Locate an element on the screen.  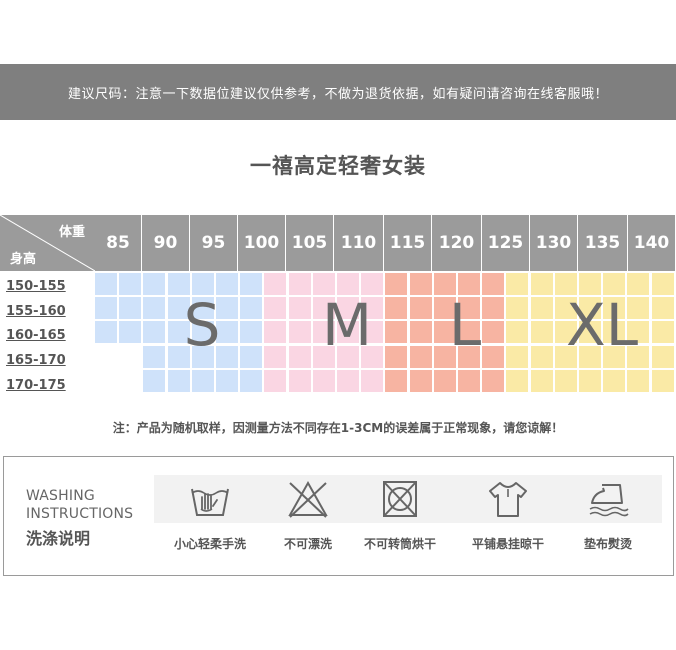
iron-with-cloth-icon is located at coordinates (609, 500).